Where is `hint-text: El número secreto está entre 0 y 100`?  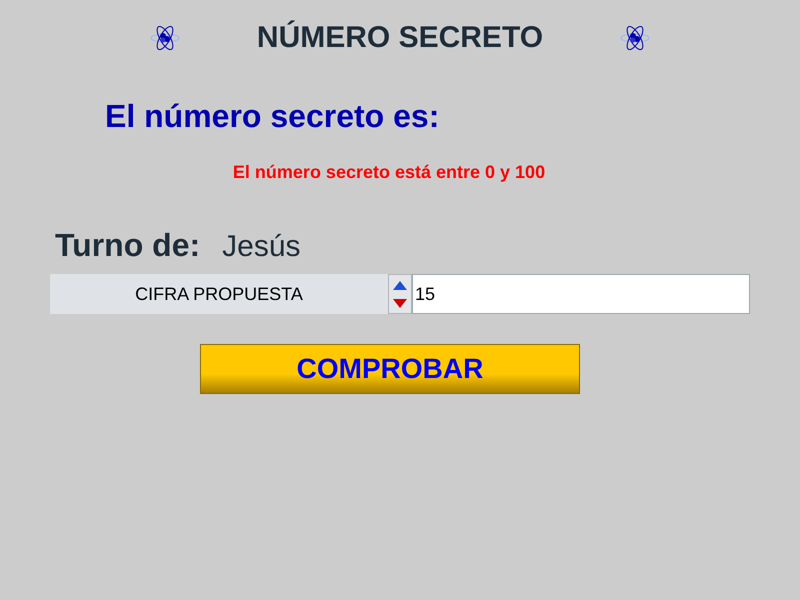 hint-text: El número secreto está entre 0 y 100 is located at coordinates (389, 172).